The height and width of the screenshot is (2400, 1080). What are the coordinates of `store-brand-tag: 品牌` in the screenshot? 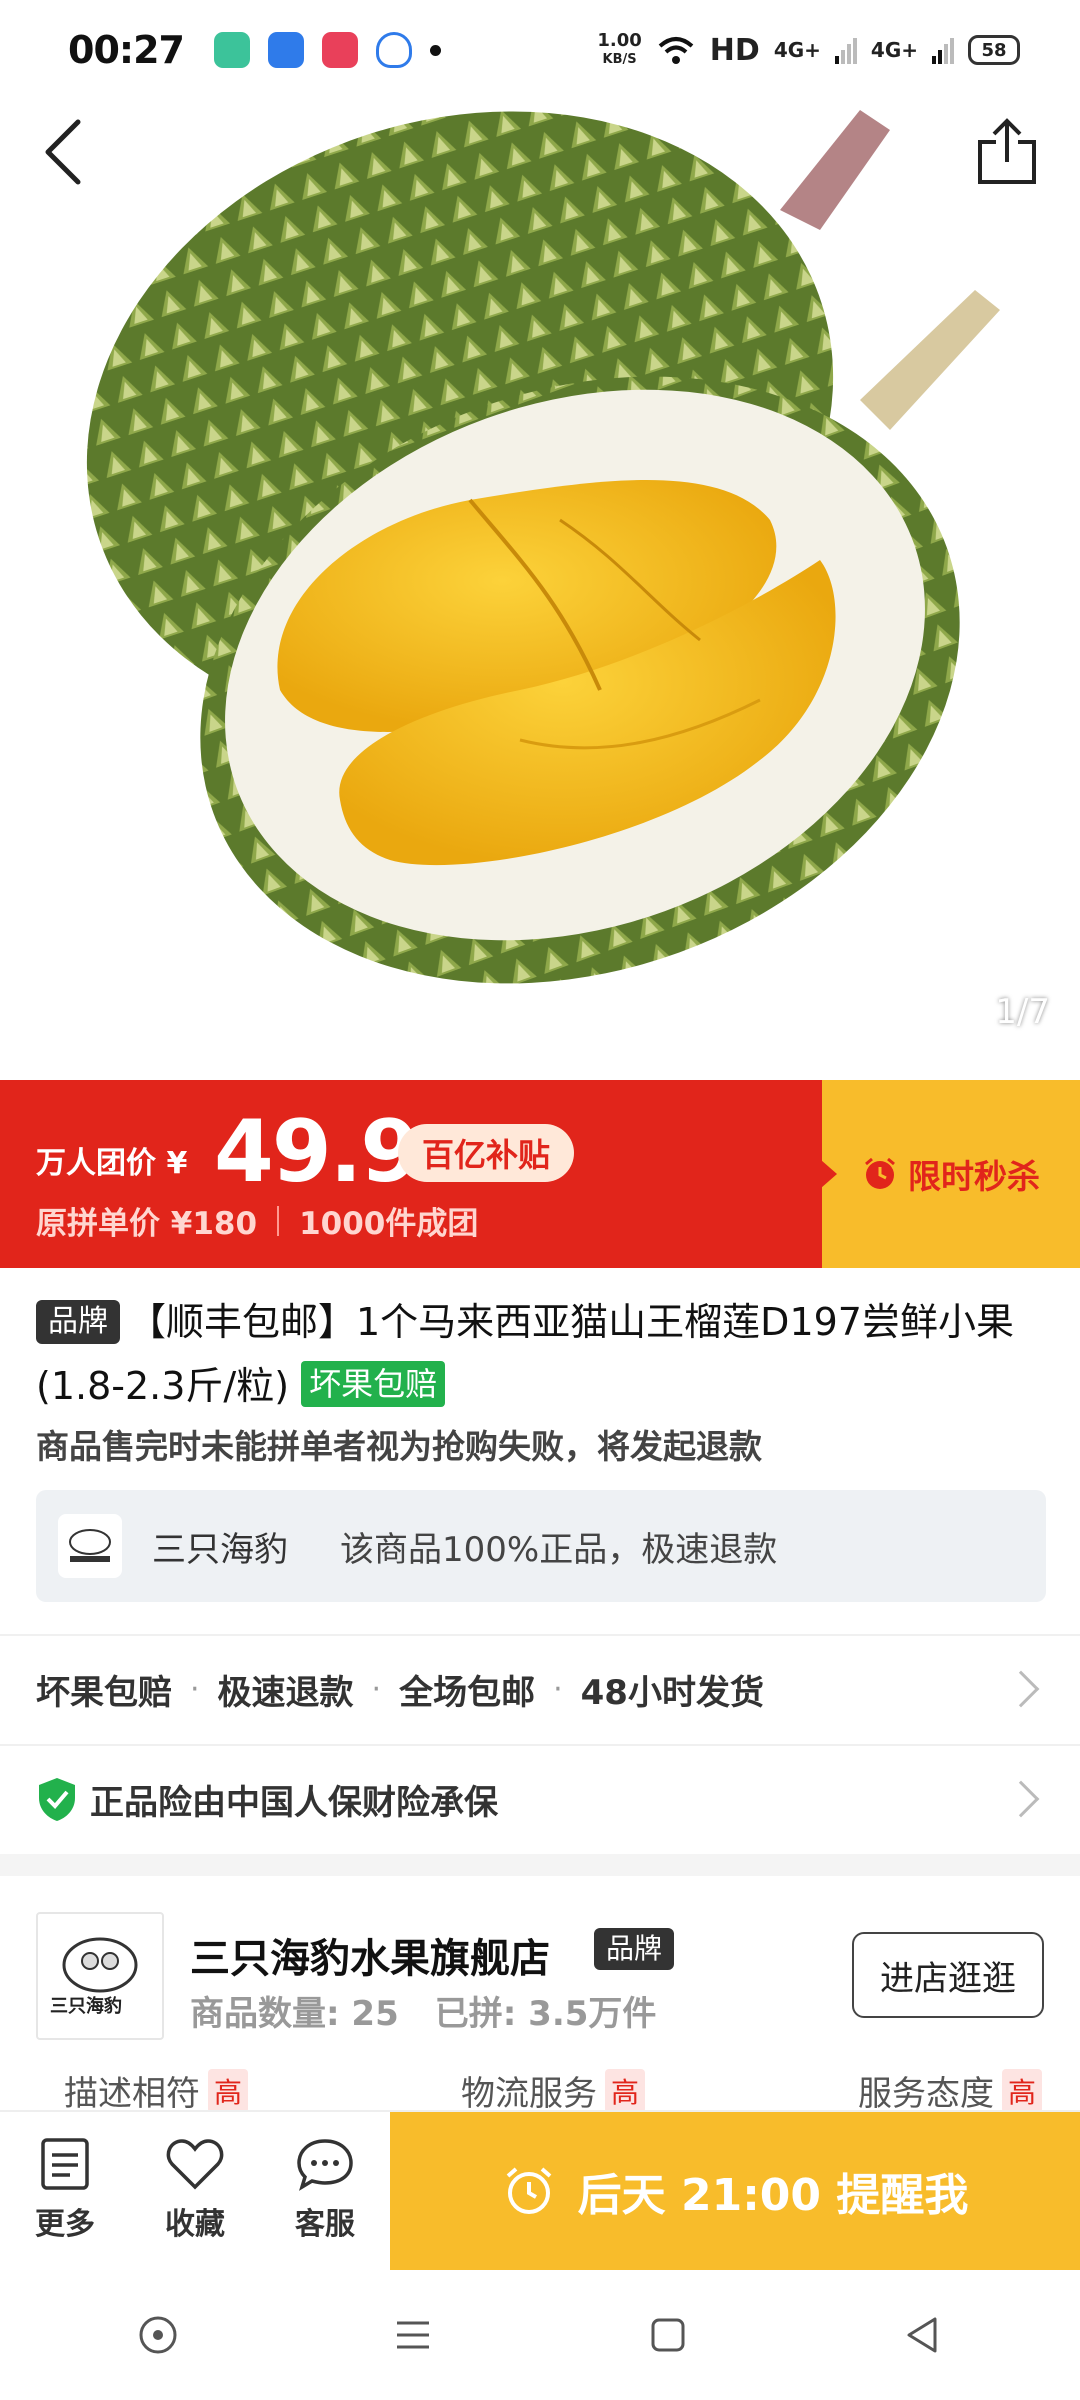 It's located at (634, 1949).